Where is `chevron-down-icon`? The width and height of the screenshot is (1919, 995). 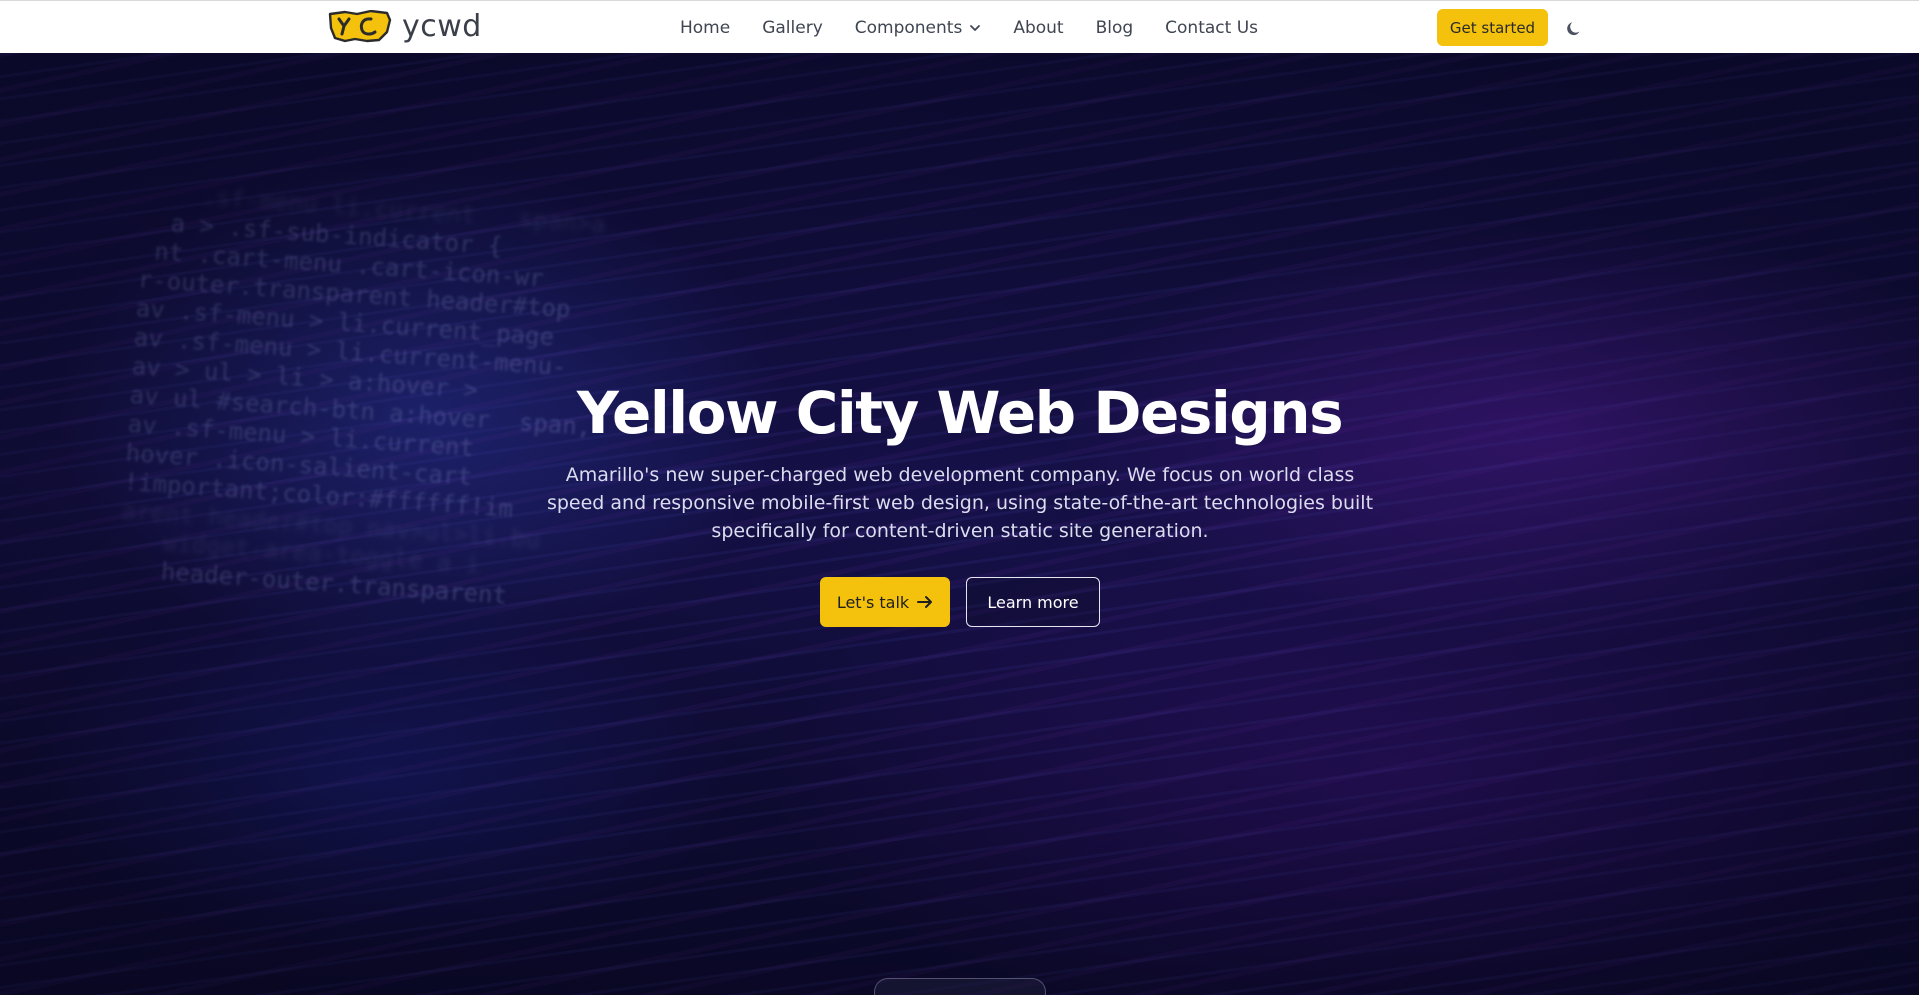
chevron-down-icon is located at coordinates (975, 27).